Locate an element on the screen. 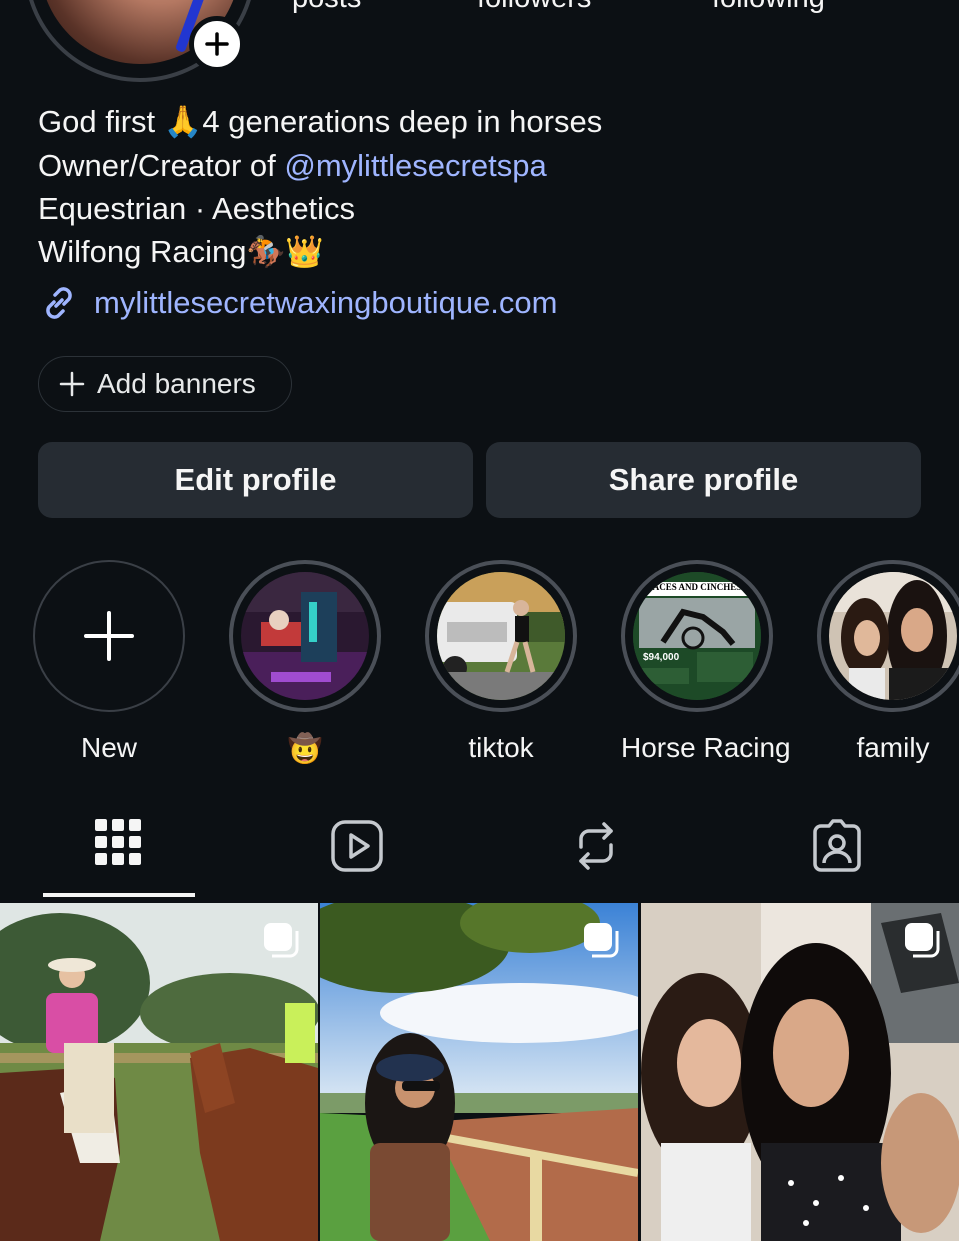  profile-stats: posts followers following is located at coordinates (558, 7).